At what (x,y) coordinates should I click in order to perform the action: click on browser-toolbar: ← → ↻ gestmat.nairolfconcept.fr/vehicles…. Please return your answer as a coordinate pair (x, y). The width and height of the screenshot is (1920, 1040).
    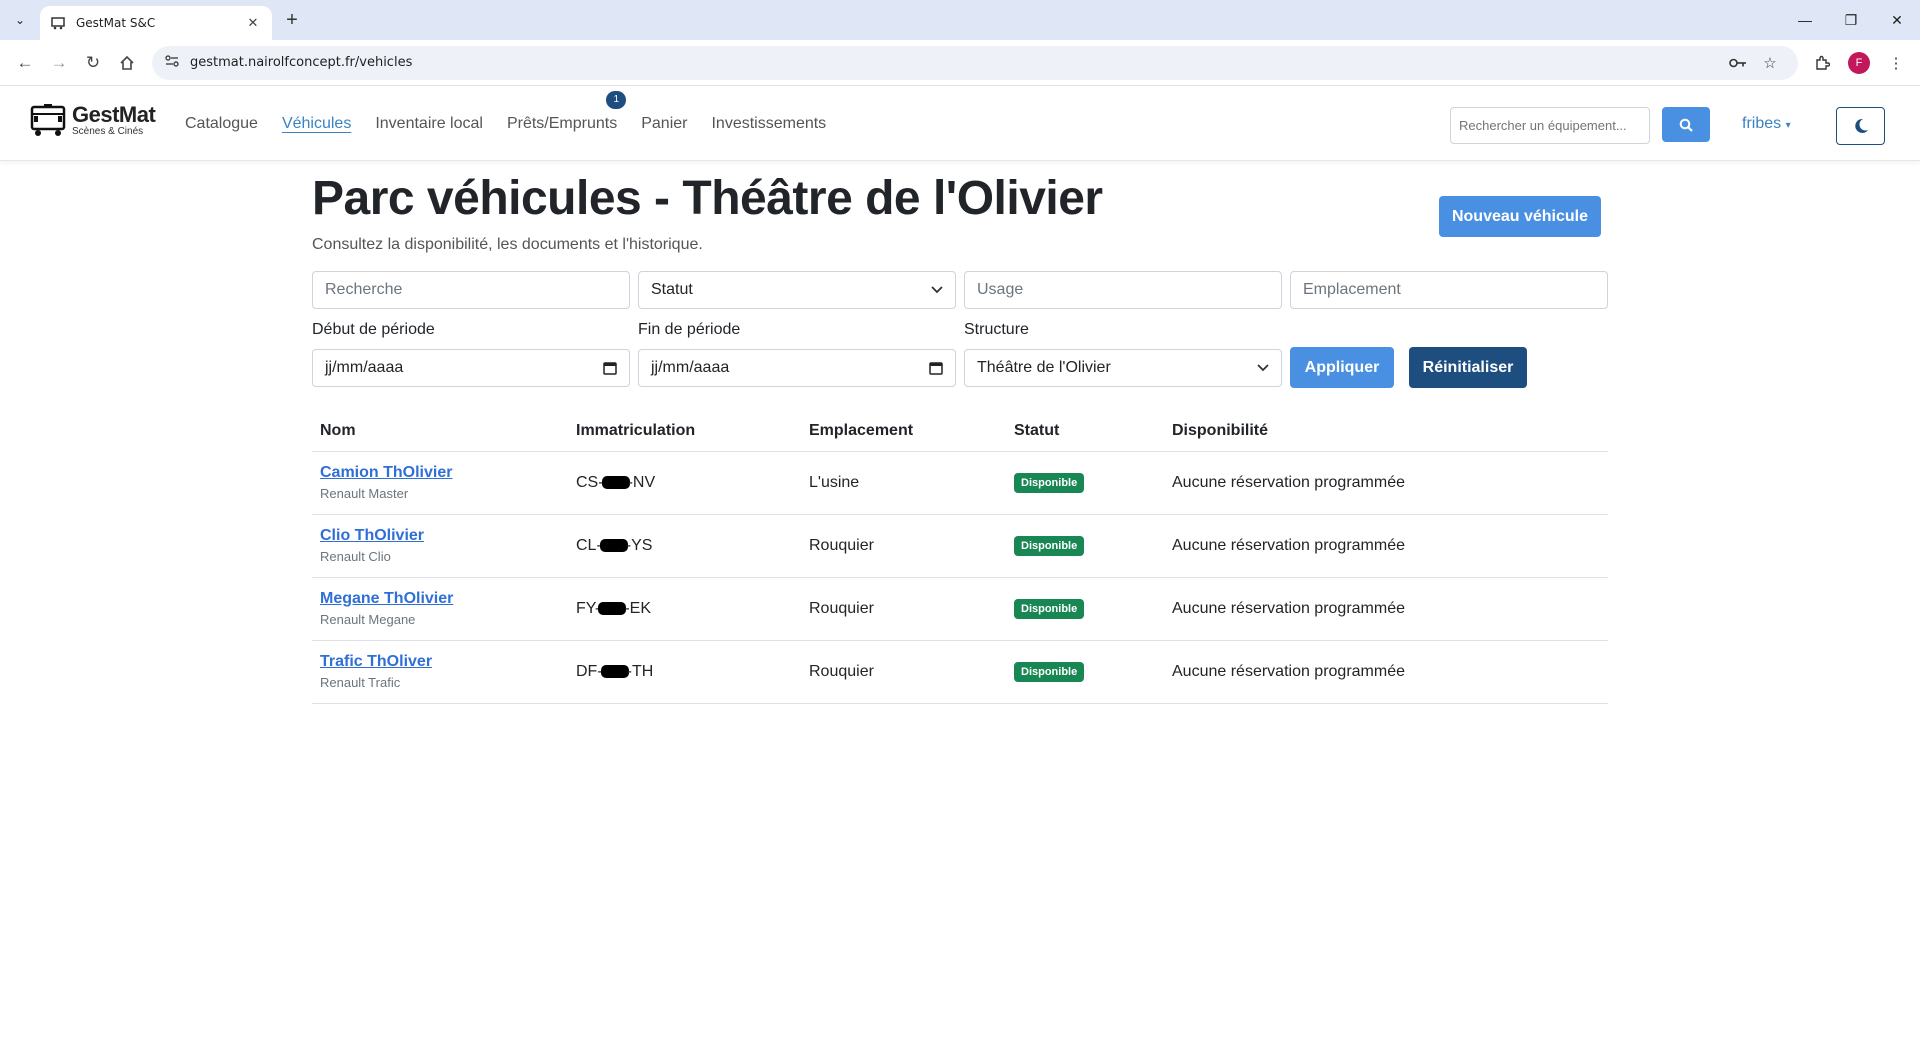
    Looking at the image, I should click on (960, 63).